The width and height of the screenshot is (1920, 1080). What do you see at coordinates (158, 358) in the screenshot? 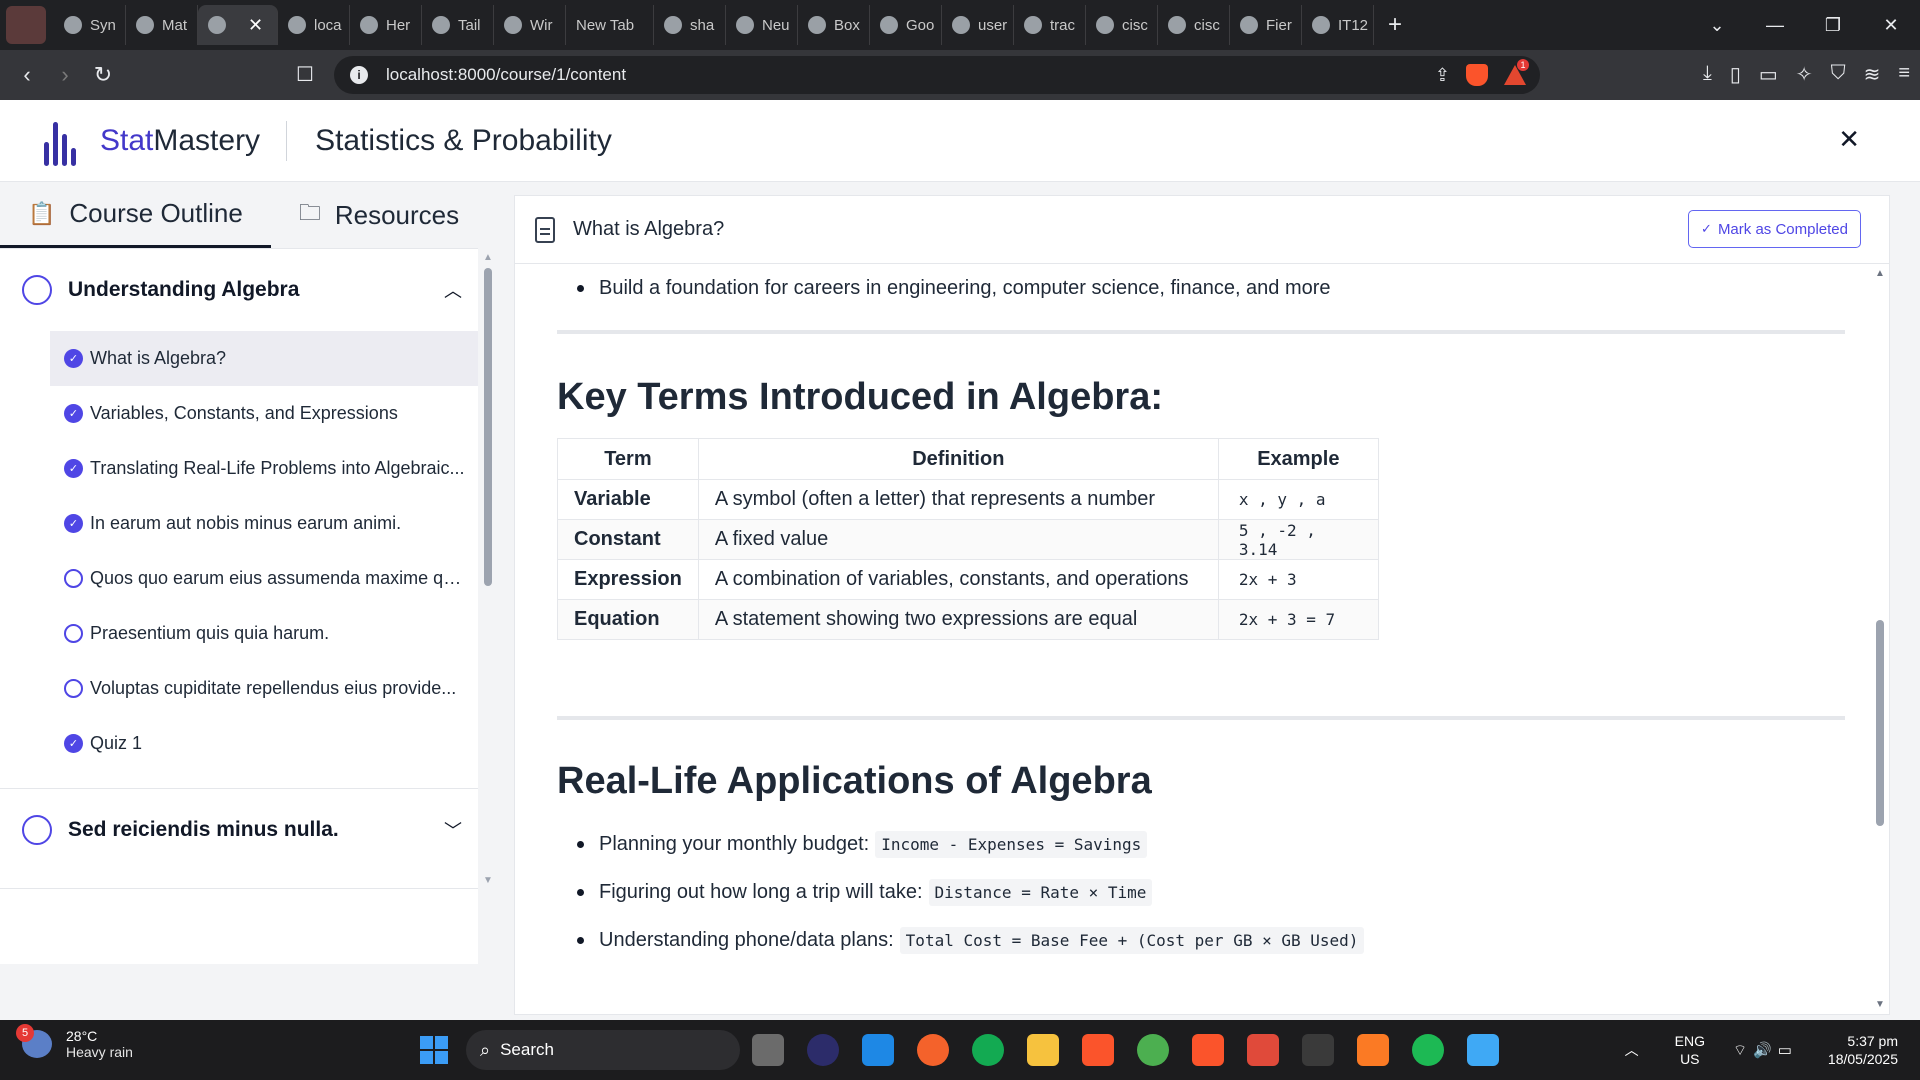
I see `lesson-label: What is Algebra?` at bounding box center [158, 358].